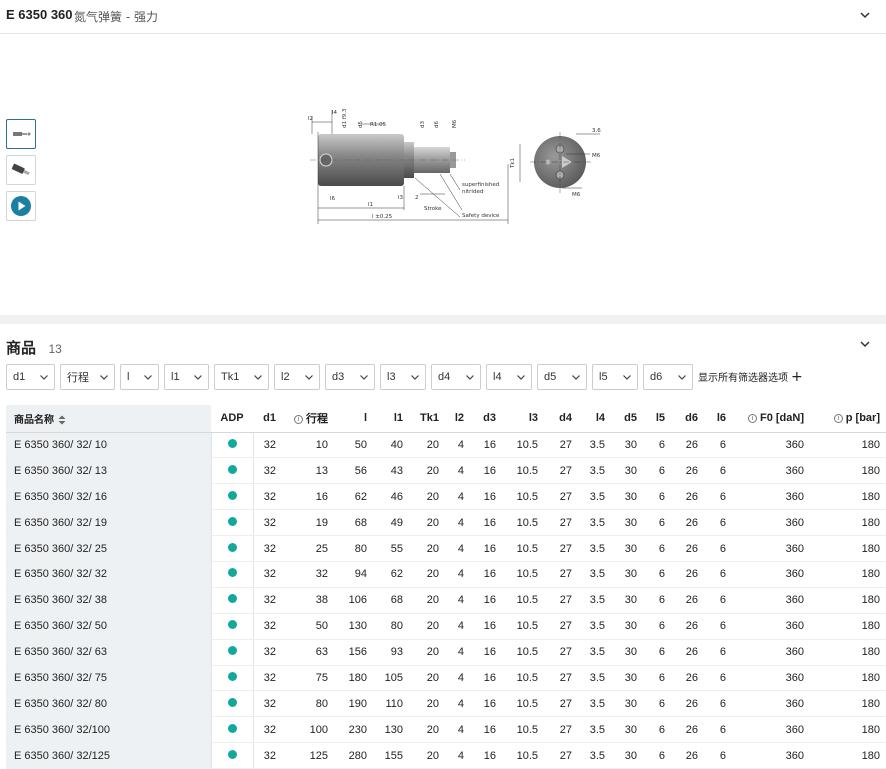 This screenshot has height=769, width=886. What do you see at coordinates (353, 704) in the screenshot?
I see `cell-l: 190` at bounding box center [353, 704].